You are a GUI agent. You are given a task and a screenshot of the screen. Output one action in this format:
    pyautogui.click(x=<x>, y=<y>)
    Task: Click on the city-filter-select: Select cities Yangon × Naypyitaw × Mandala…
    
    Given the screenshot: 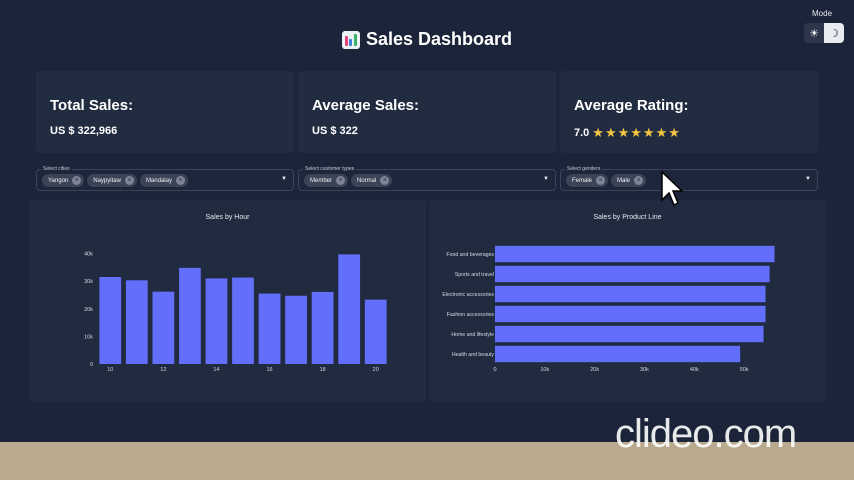 What is the action you would take?
    pyautogui.click(x=165, y=178)
    